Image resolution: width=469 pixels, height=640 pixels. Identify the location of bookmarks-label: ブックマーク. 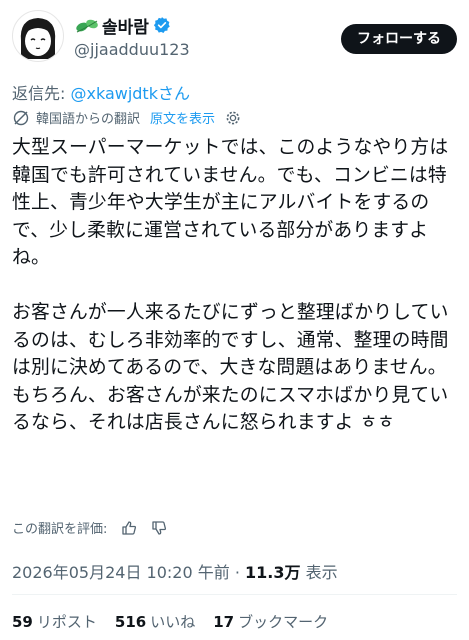
(283, 622).